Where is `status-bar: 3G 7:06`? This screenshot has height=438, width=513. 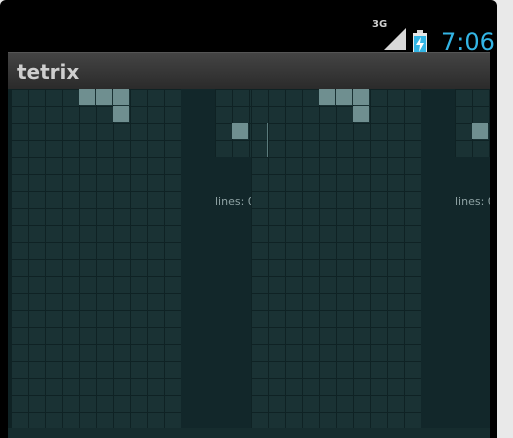
status-bar: 3G 7:06 is located at coordinates (251, 33).